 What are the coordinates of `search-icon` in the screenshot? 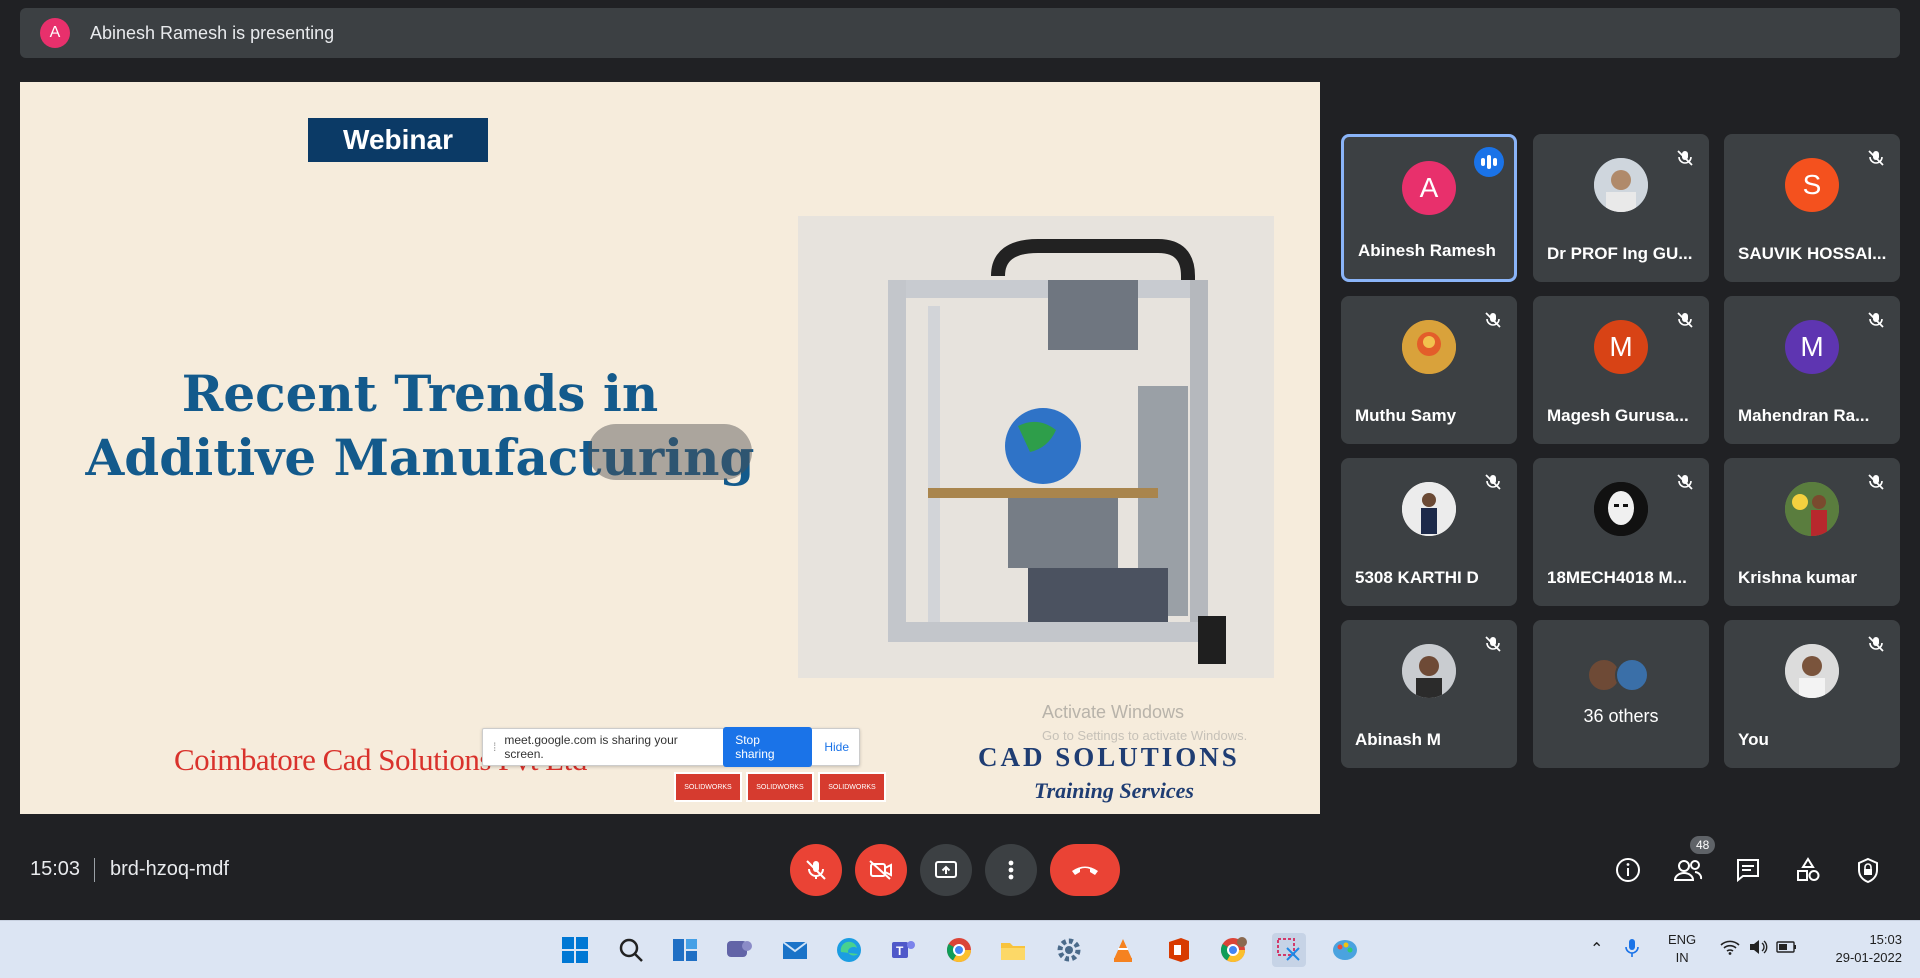 It's located at (631, 950).